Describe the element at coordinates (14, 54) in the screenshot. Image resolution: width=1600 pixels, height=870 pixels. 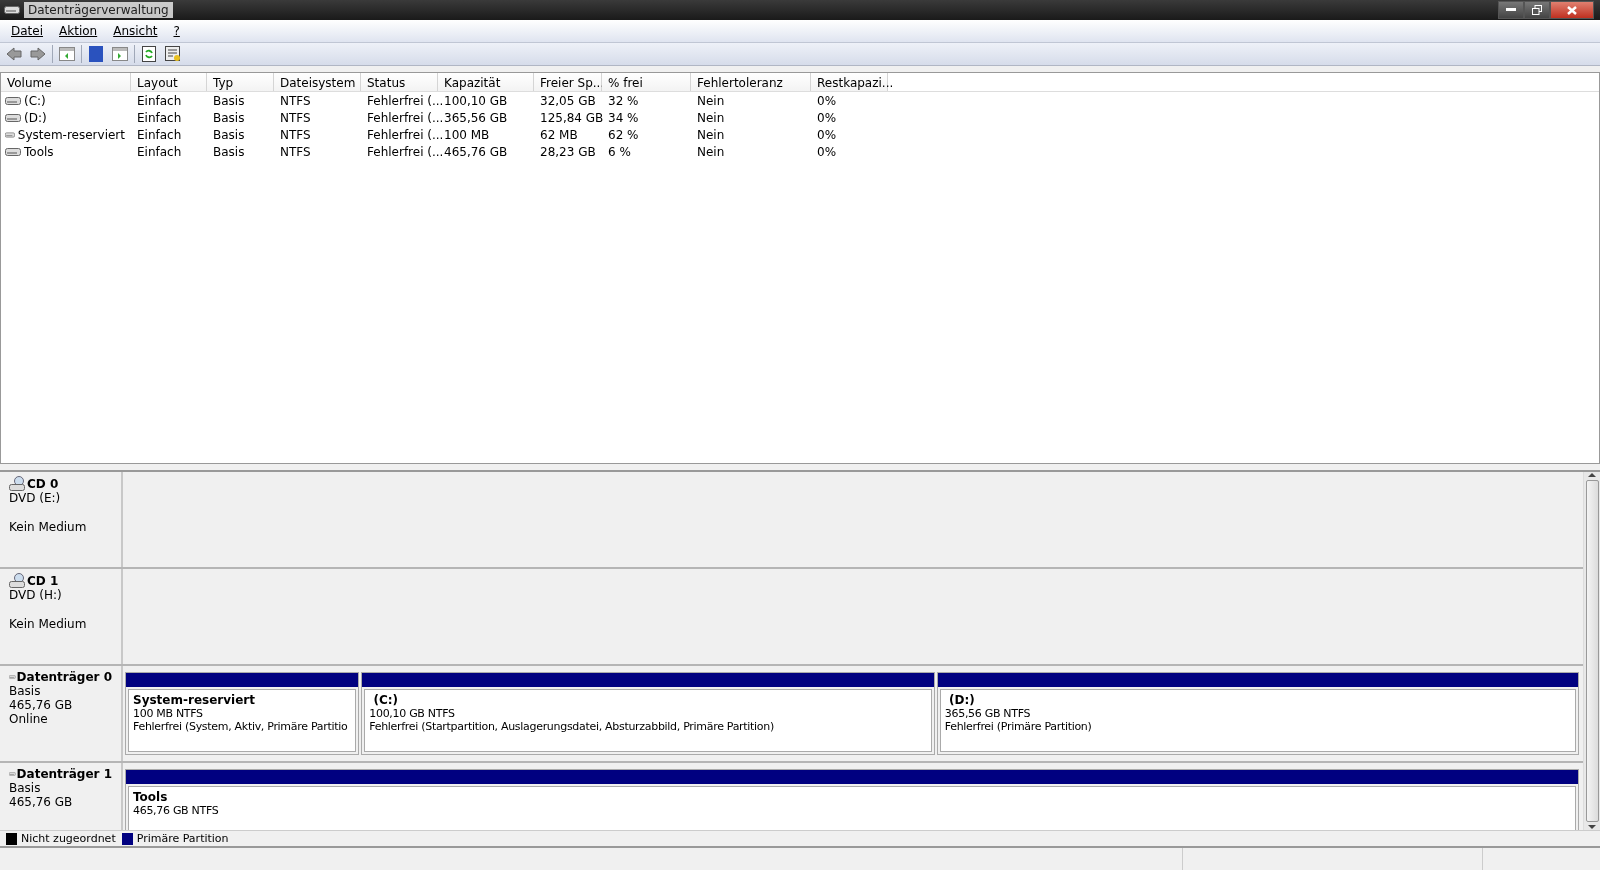
I see `back-button` at that location.